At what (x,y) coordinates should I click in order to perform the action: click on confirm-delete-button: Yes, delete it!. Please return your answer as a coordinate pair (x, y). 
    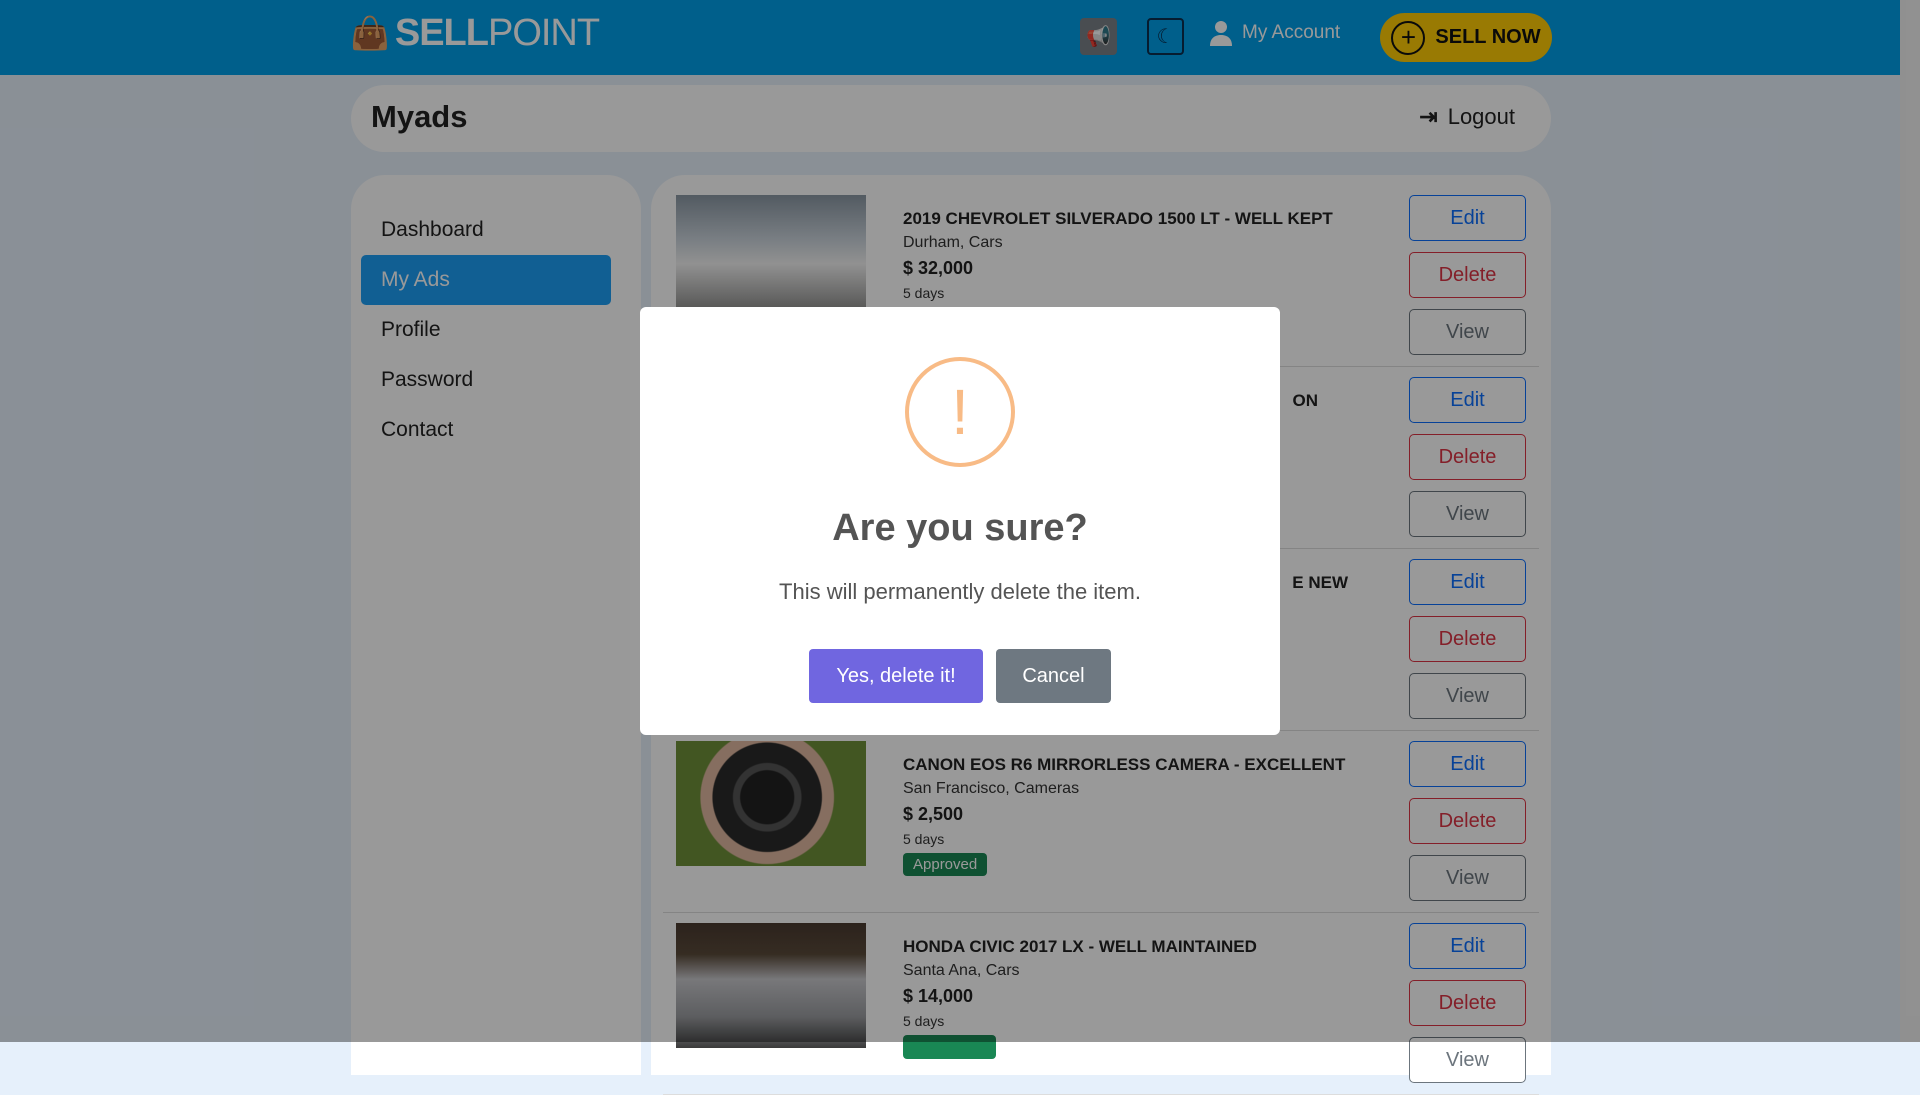
    Looking at the image, I should click on (896, 676).